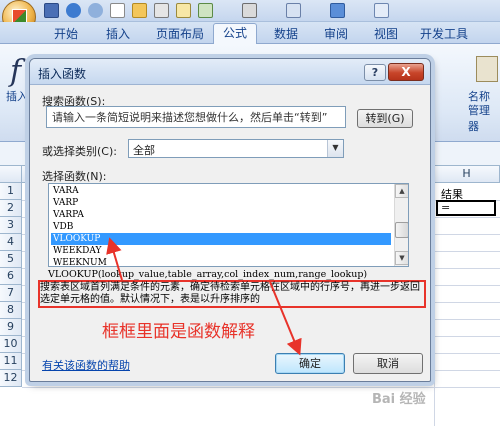 The image size is (500, 426). Describe the element at coordinates (11, 208) in the screenshot. I see `row-header: 2` at that location.